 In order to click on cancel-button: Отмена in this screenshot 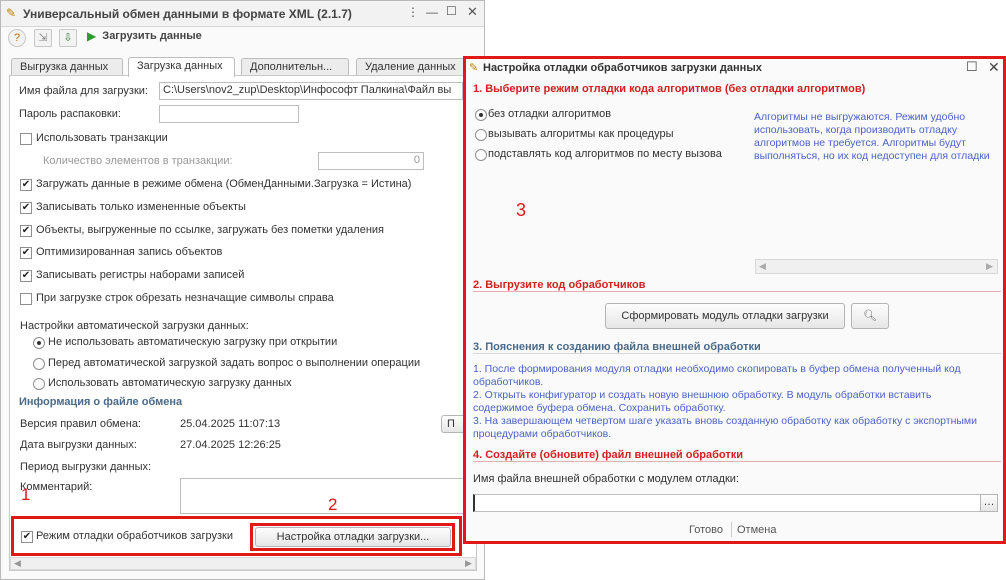, I will do `click(756, 530)`.